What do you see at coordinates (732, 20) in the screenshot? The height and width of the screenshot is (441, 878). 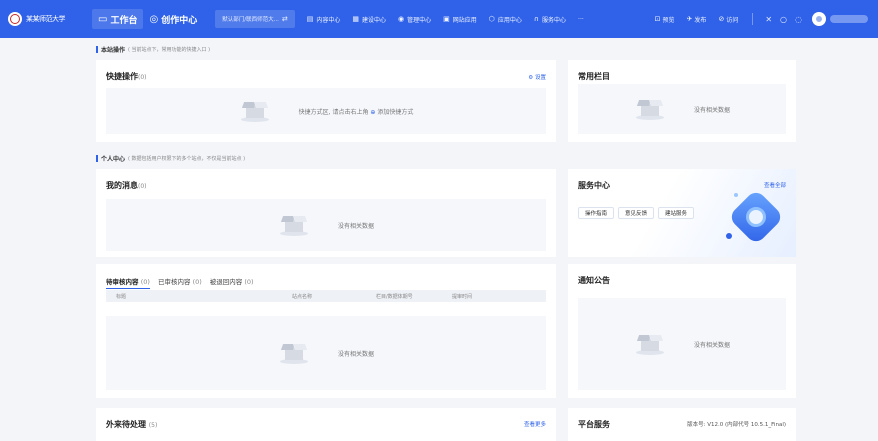 I see `visit-label: 访问` at bounding box center [732, 20].